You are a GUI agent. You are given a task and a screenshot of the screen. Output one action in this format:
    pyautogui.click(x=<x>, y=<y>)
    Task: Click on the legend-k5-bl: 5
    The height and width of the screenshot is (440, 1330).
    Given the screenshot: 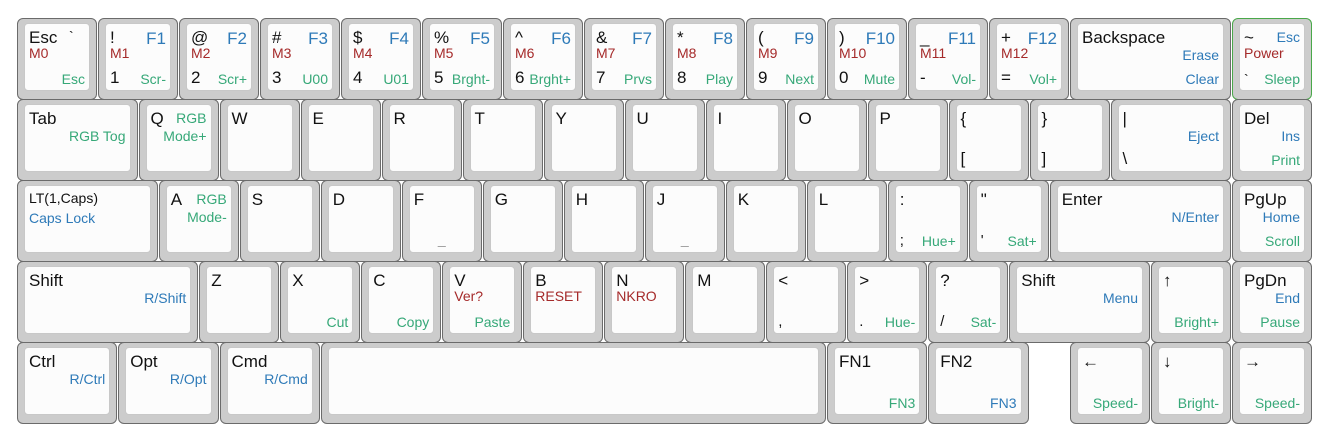 What is the action you would take?
    pyautogui.click(x=439, y=77)
    